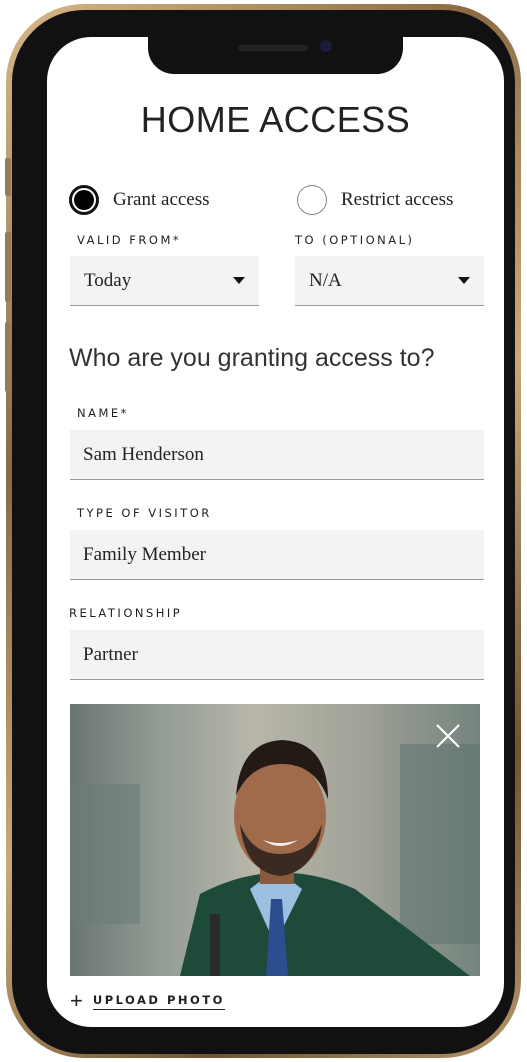 The height and width of the screenshot is (1062, 527). Describe the element at coordinates (103, 413) in the screenshot. I see `name-label: NAME*` at that location.